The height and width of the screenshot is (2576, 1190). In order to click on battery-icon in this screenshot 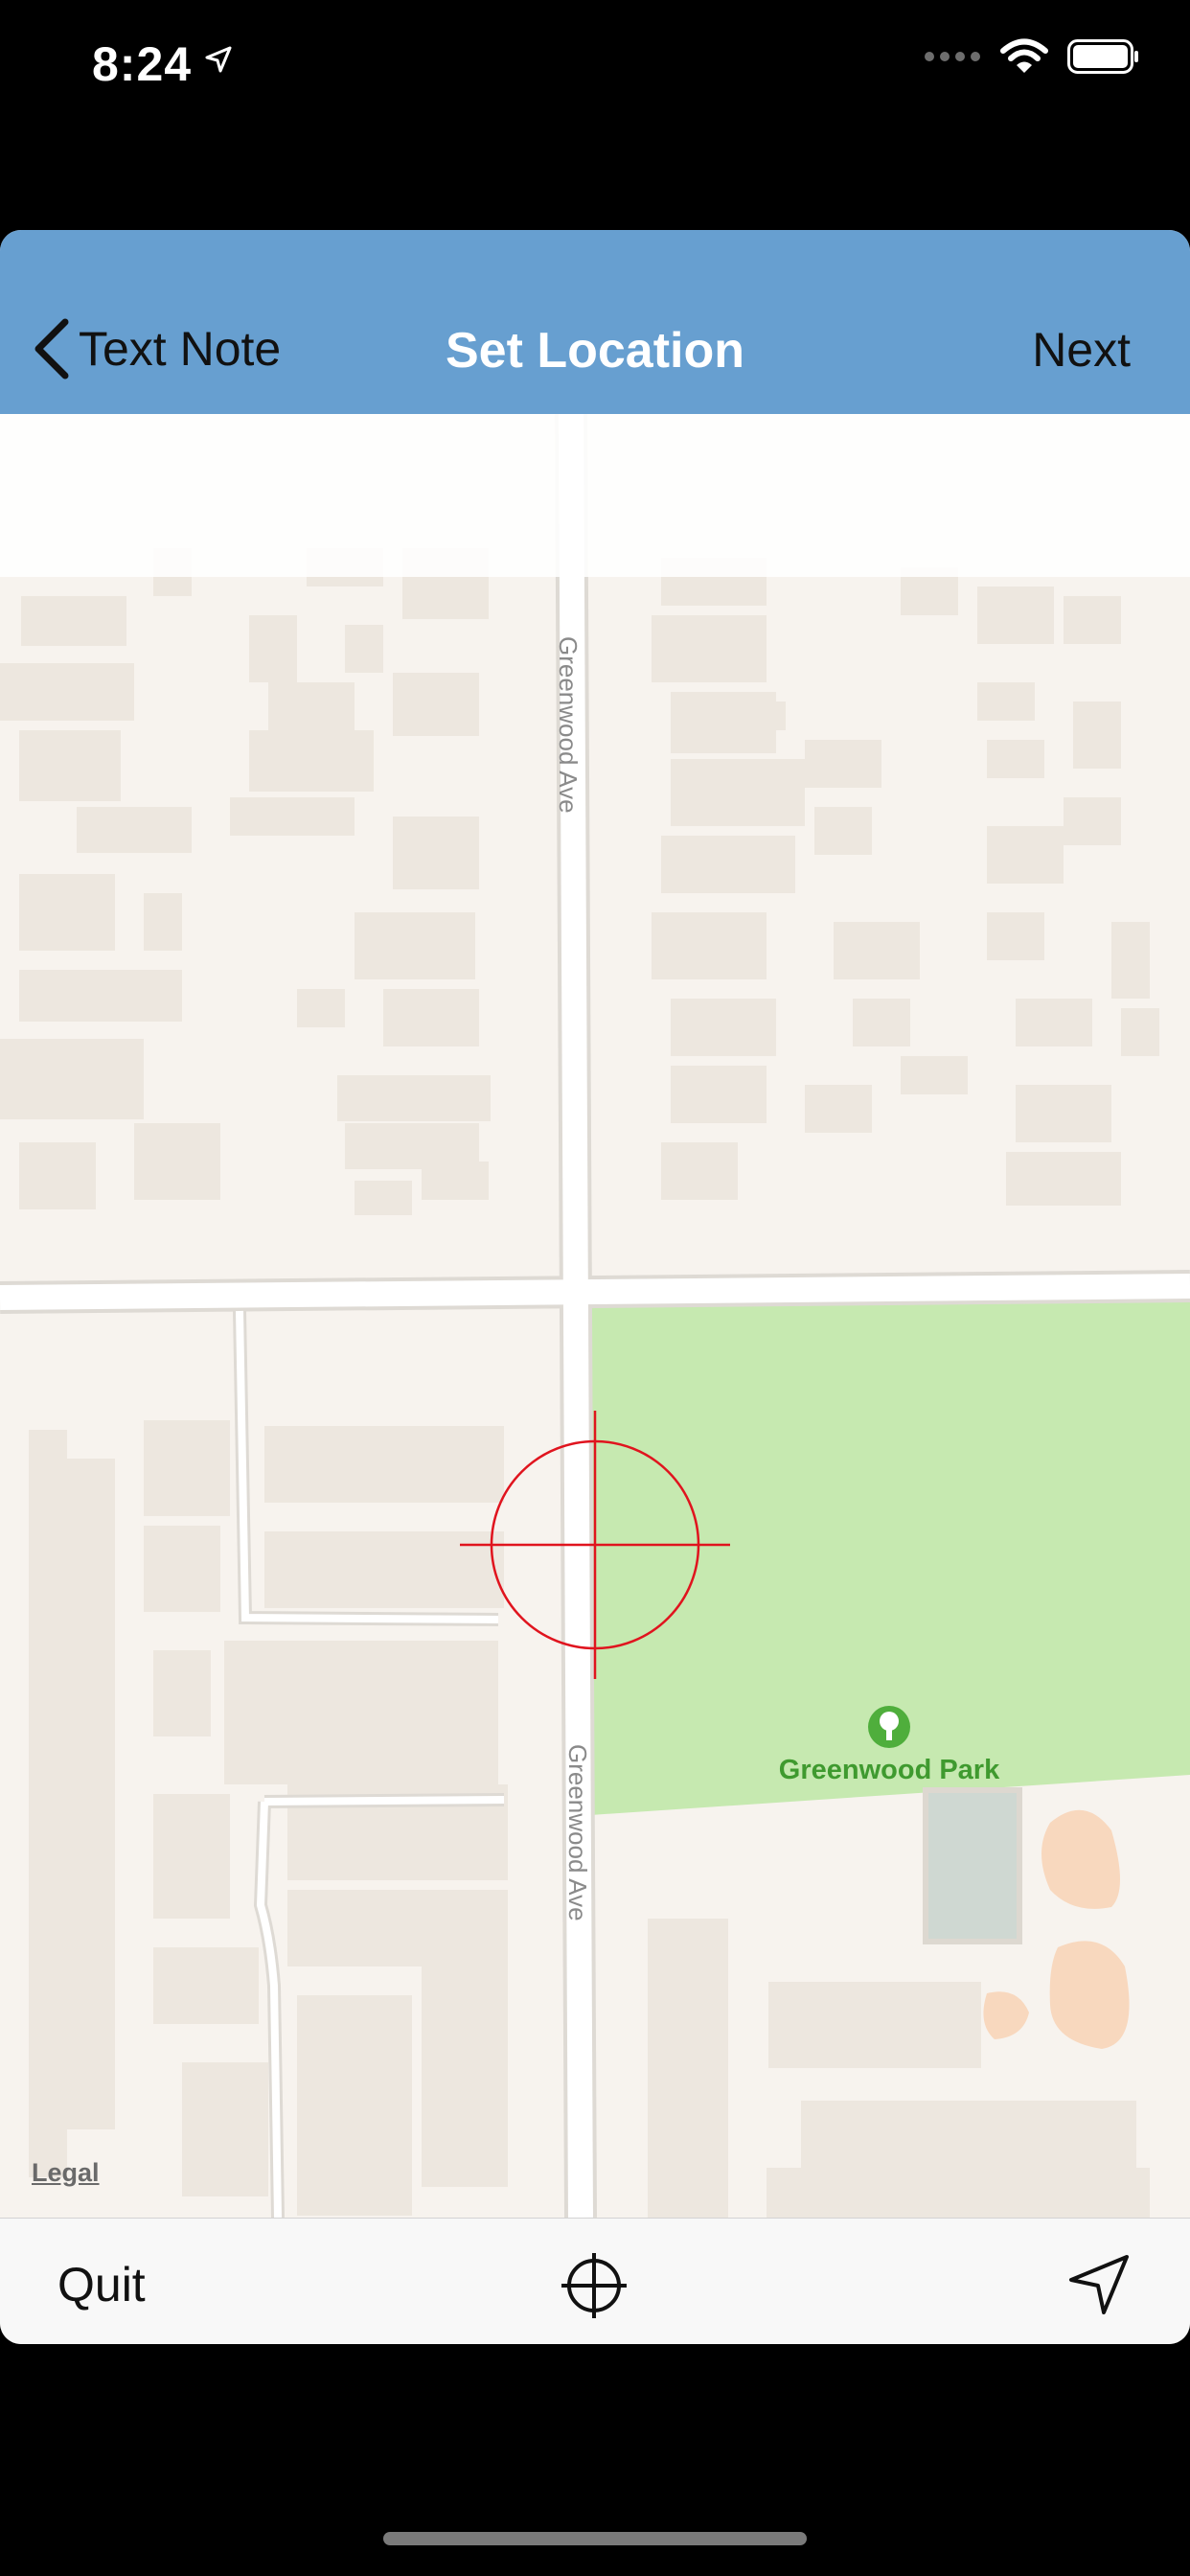, I will do `click(1102, 56)`.